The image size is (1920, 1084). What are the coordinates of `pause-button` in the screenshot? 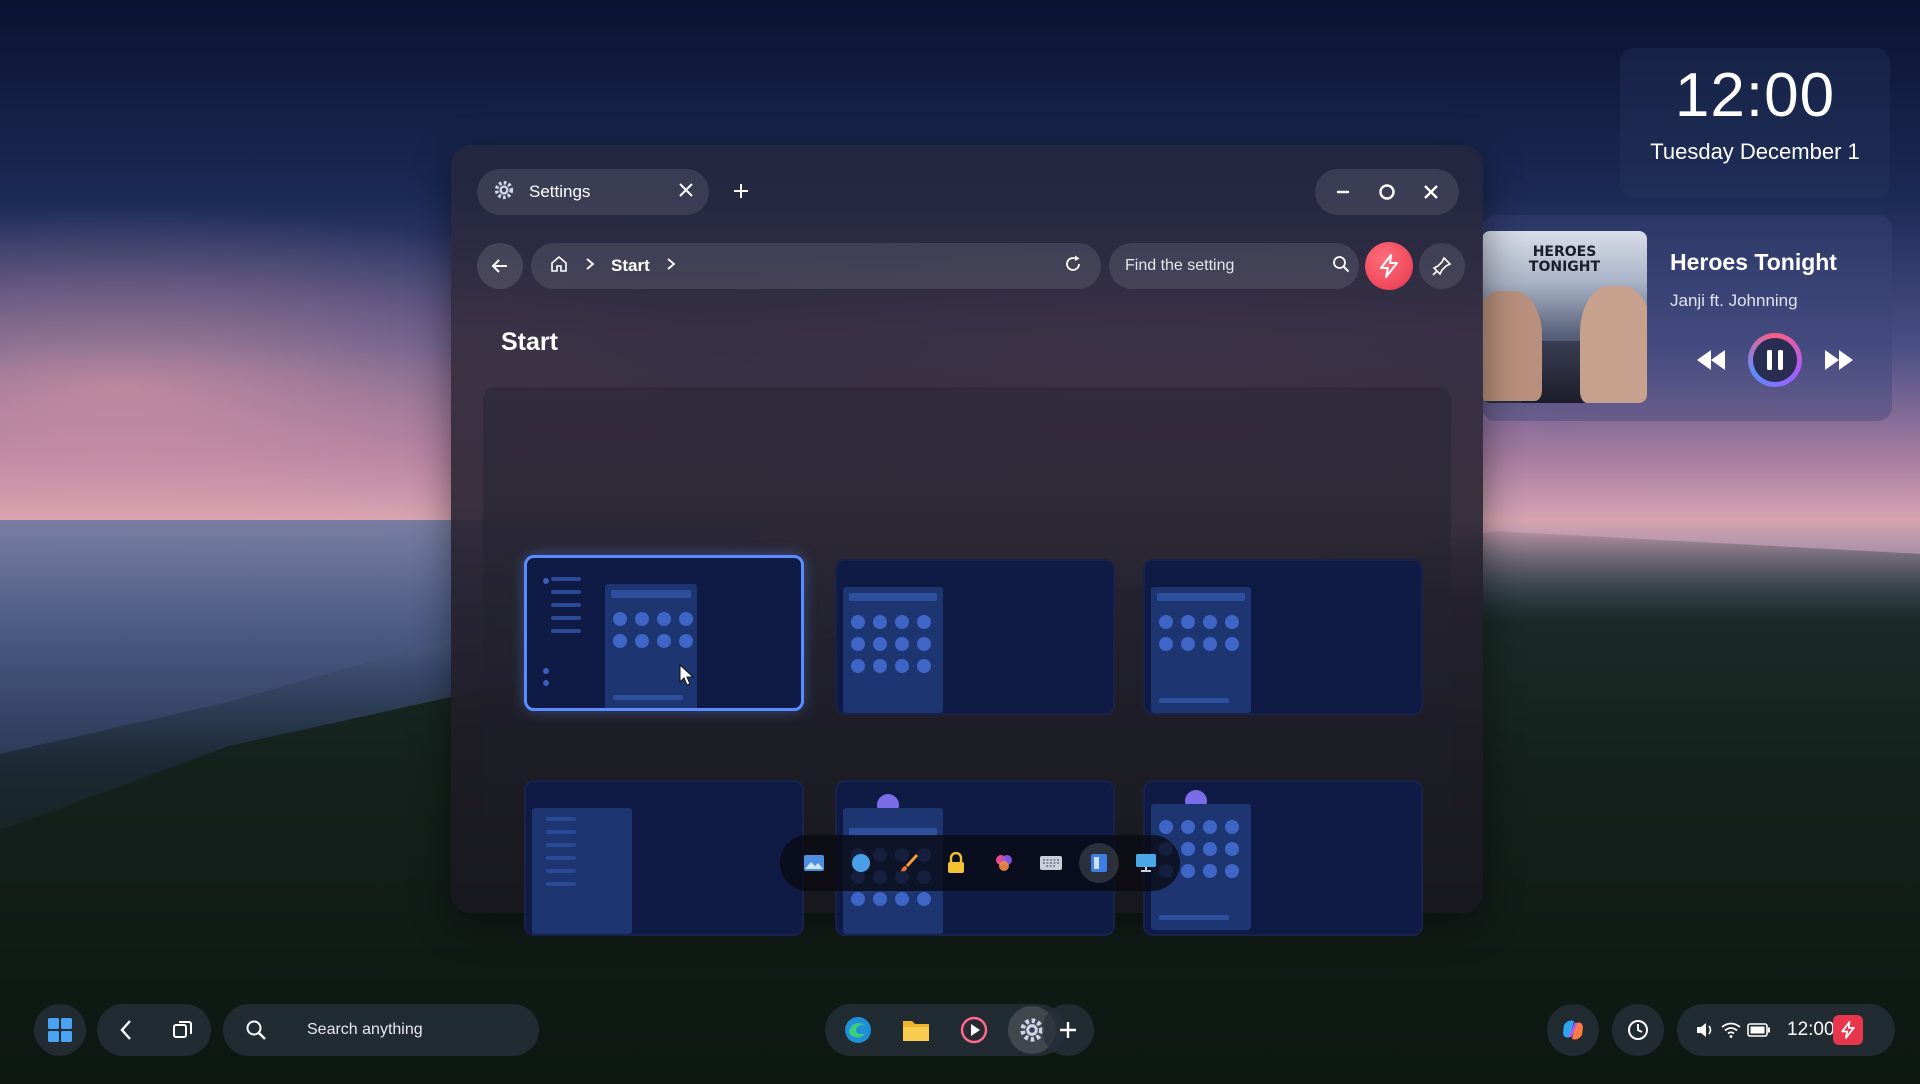 It's located at (1775, 360).